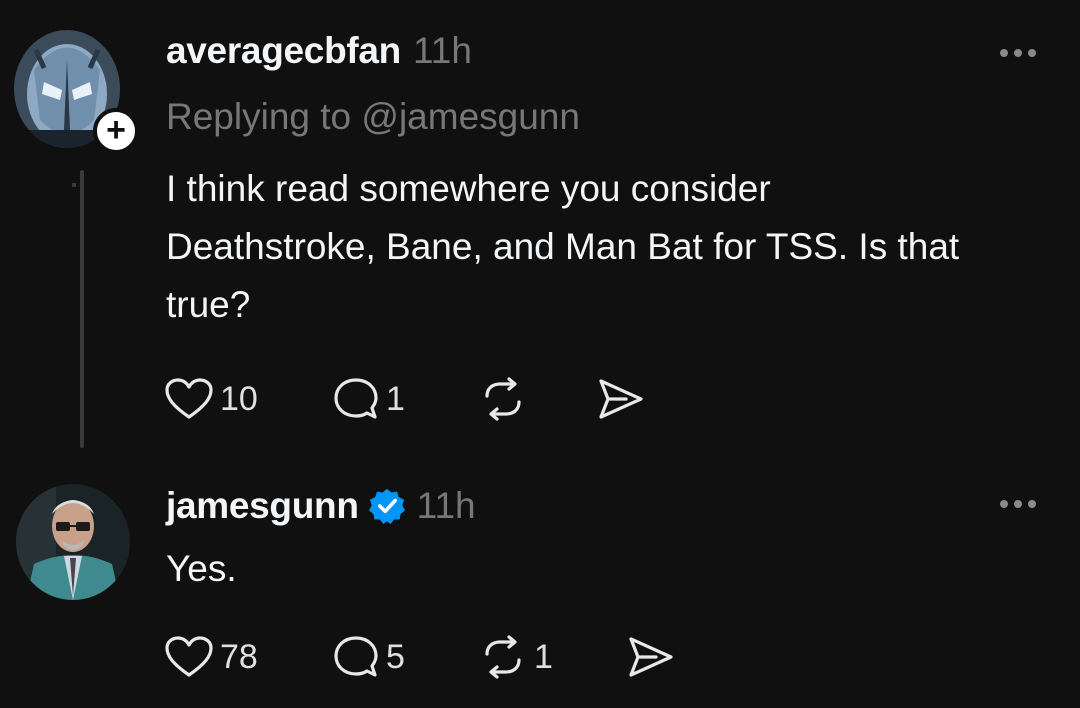  I want to click on post-actions: 10 1, so click(464, 399).